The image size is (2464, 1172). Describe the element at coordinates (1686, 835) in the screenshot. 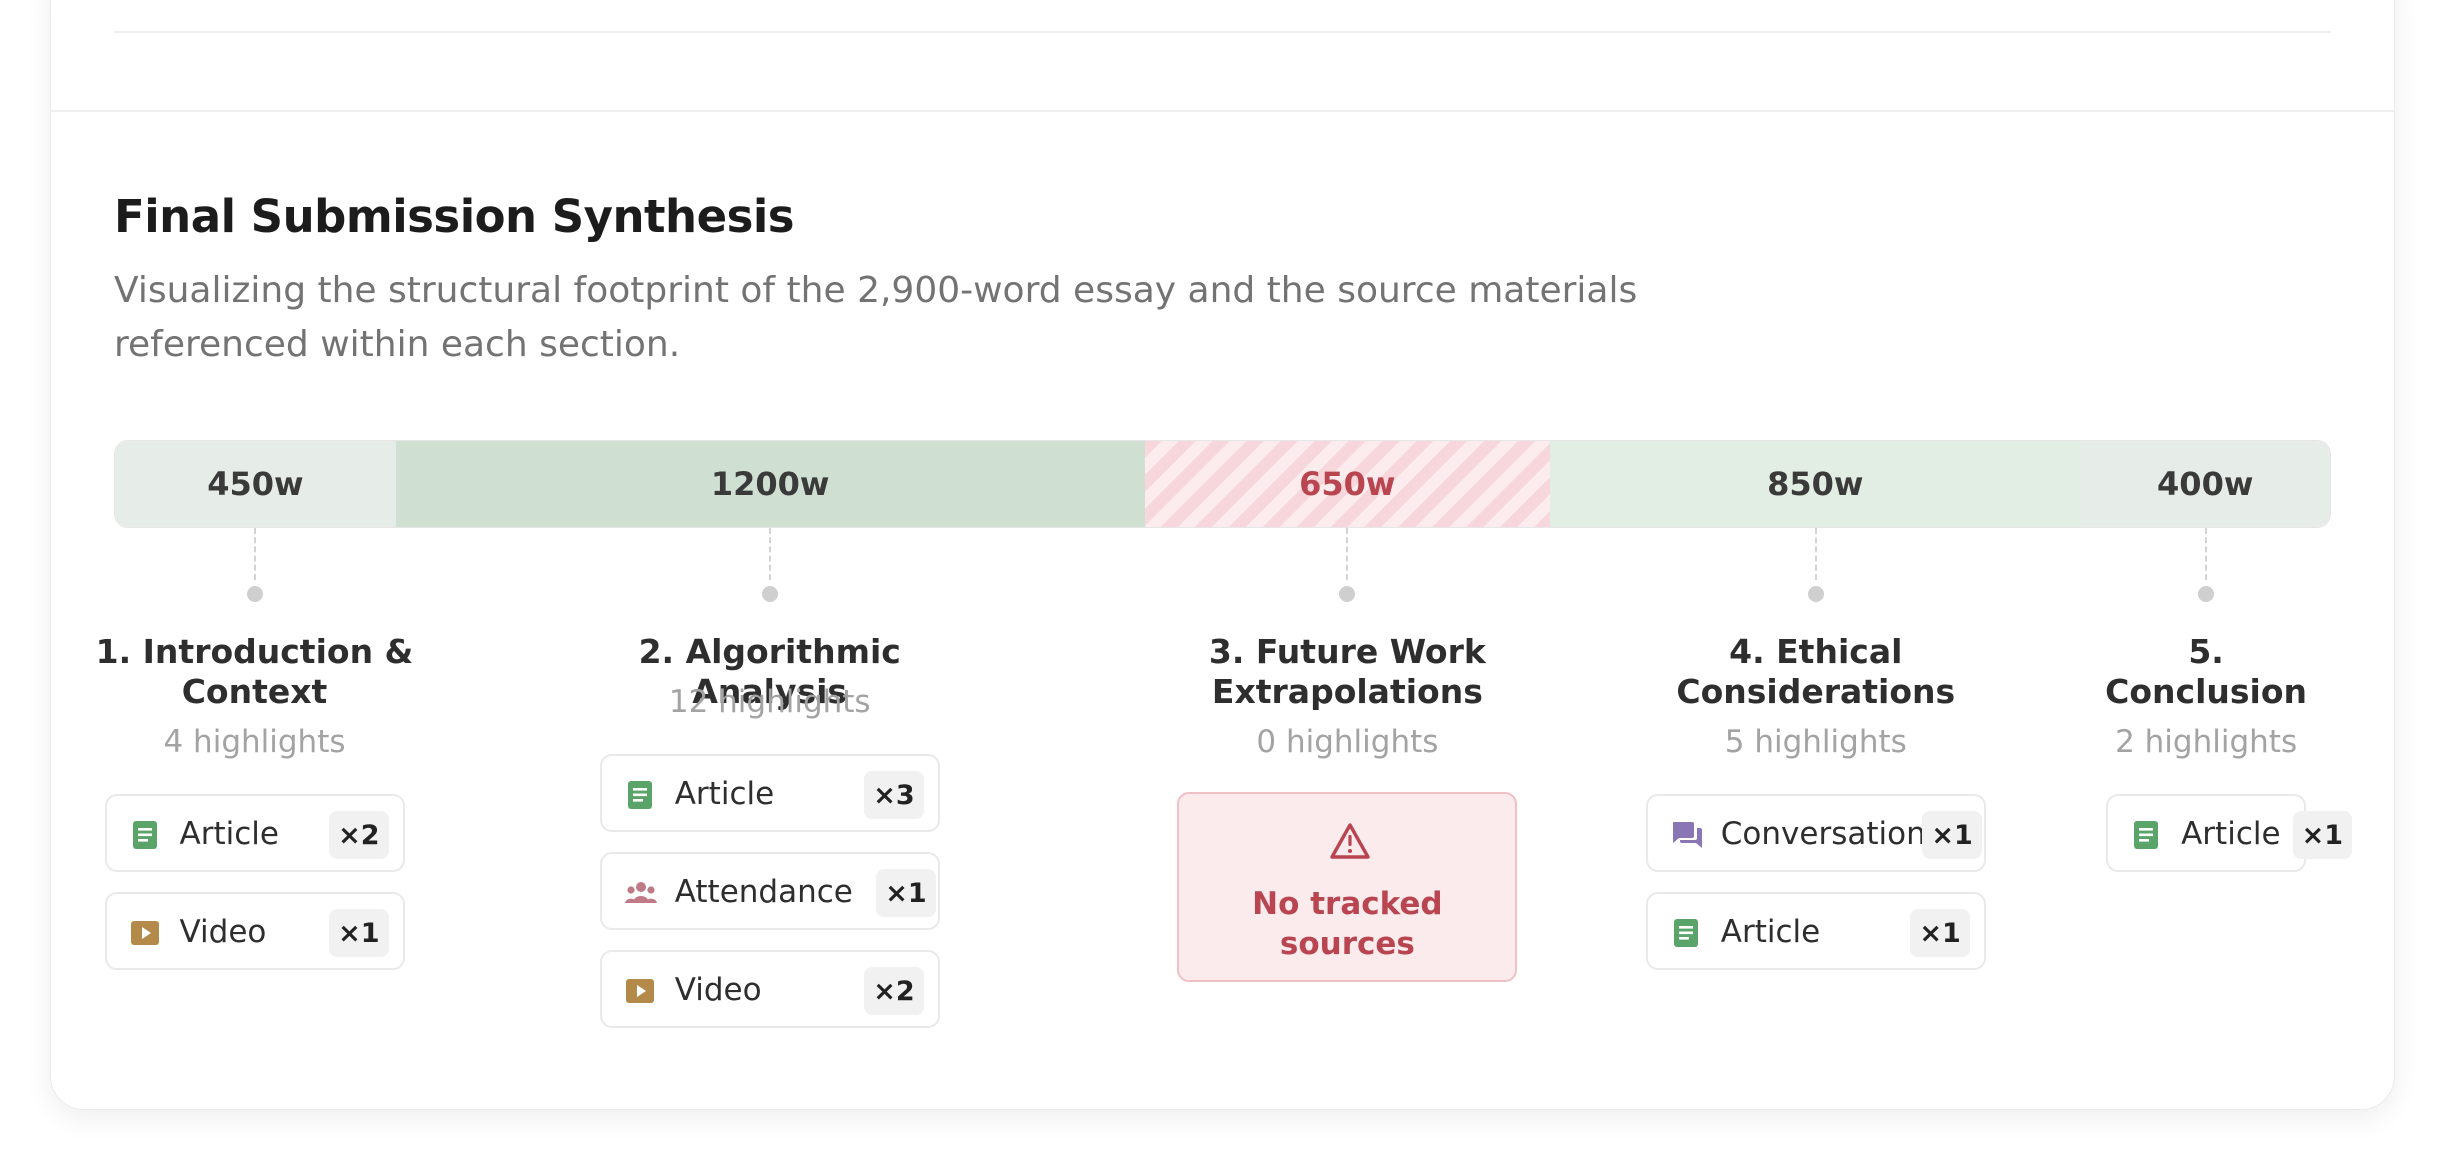

I see `conversation-icon` at that location.